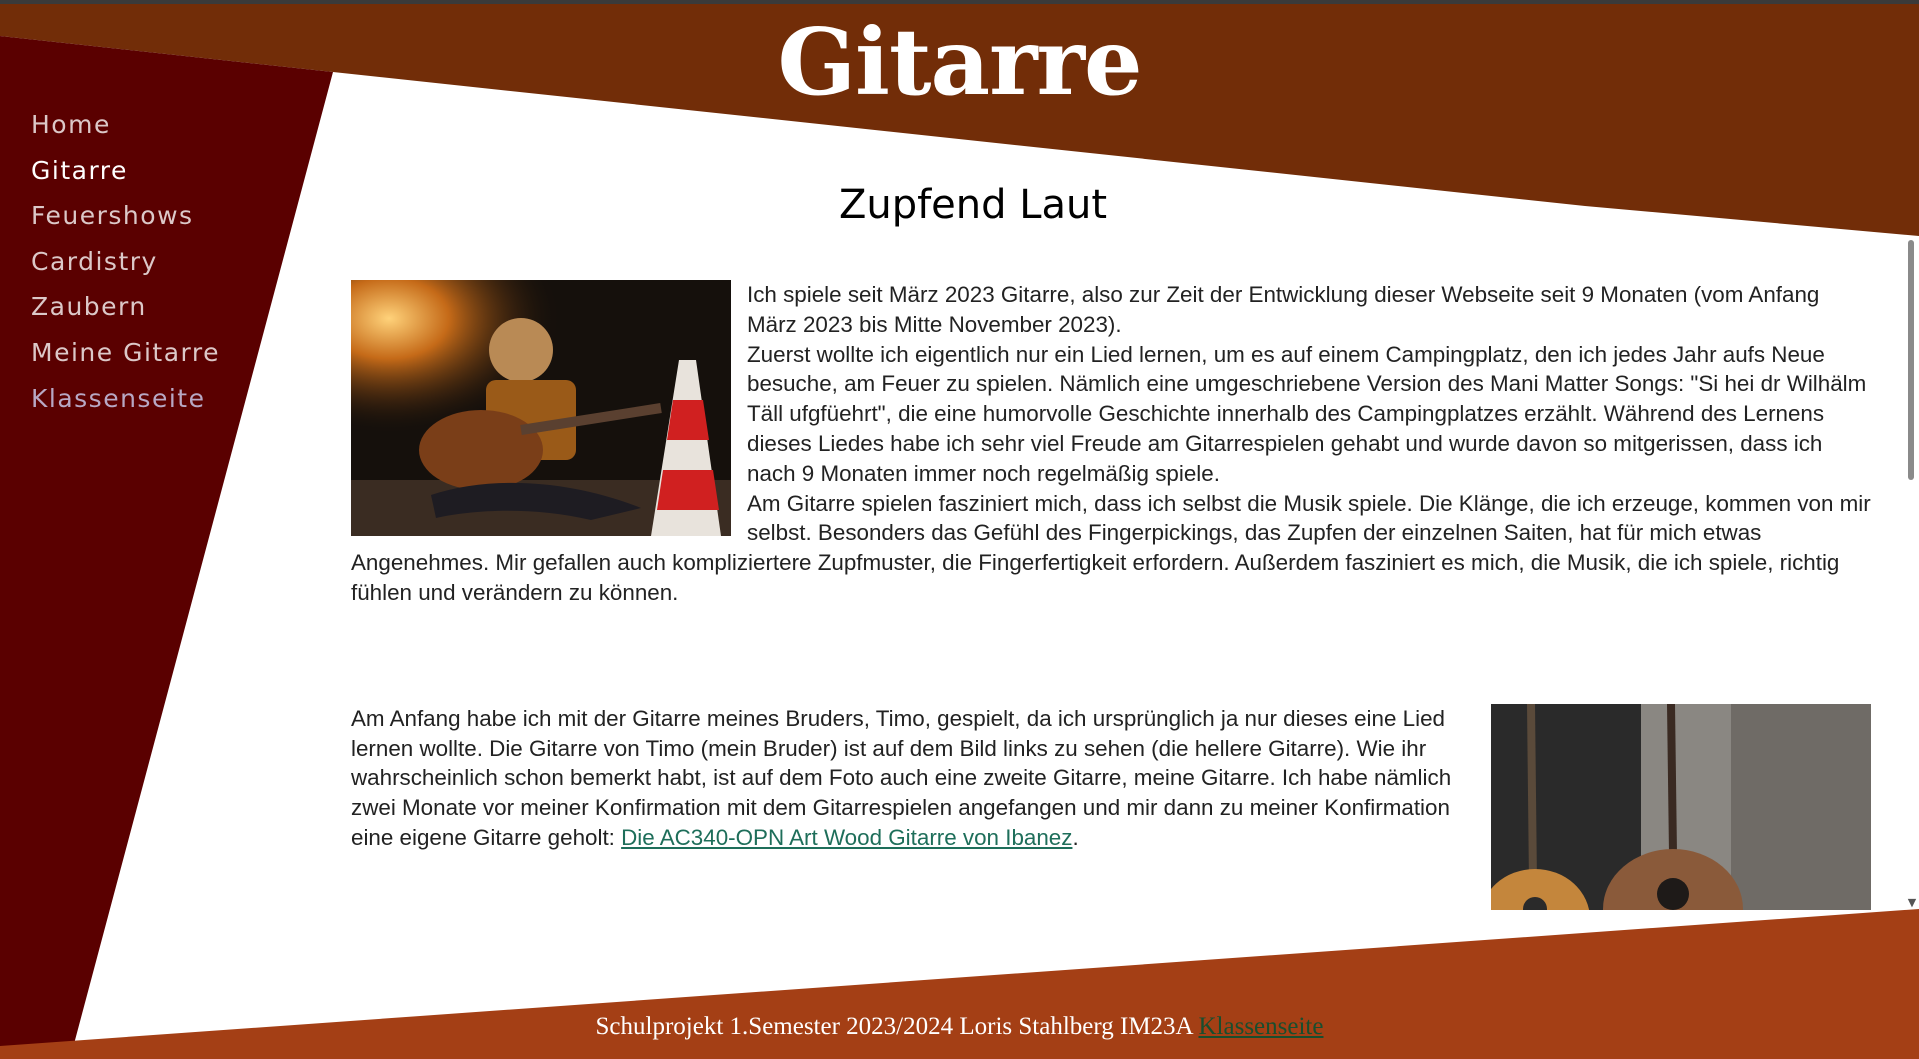 The height and width of the screenshot is (1059, 1919). I want to click on footer-klassenseite-link: Klassenseite, so click(1261, 1026).